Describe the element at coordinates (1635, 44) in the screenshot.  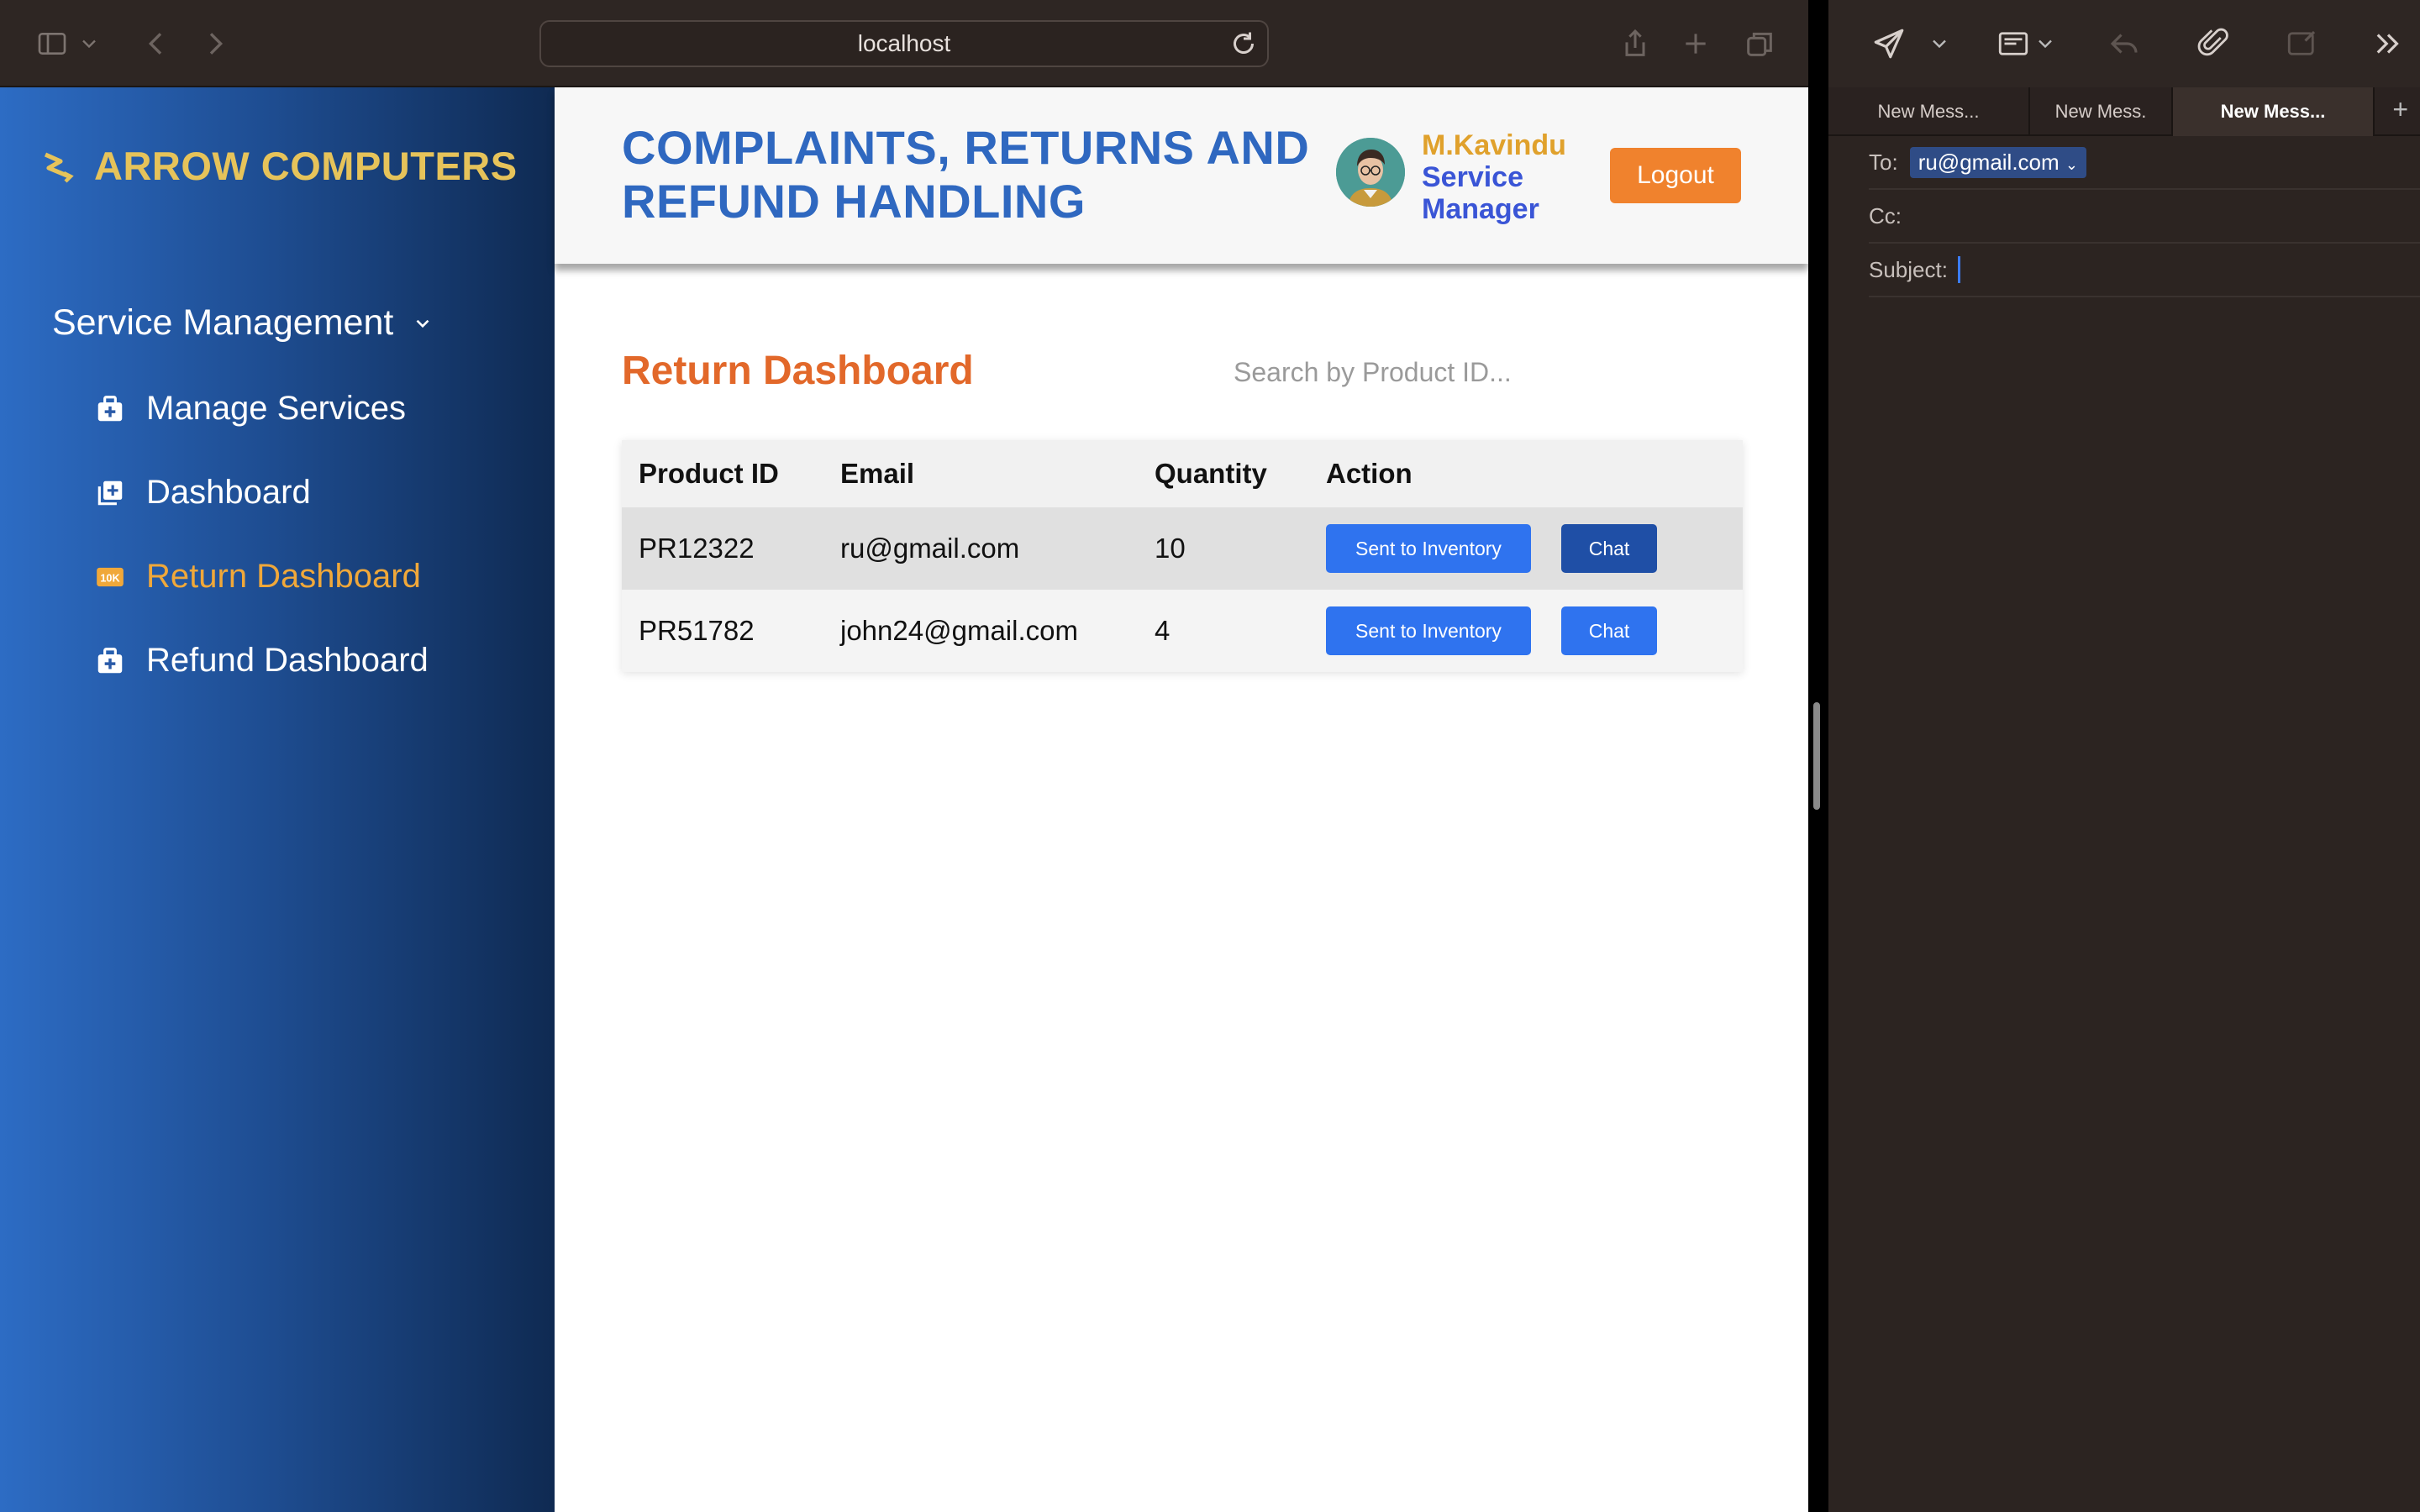
I see `share-icon` at that location.